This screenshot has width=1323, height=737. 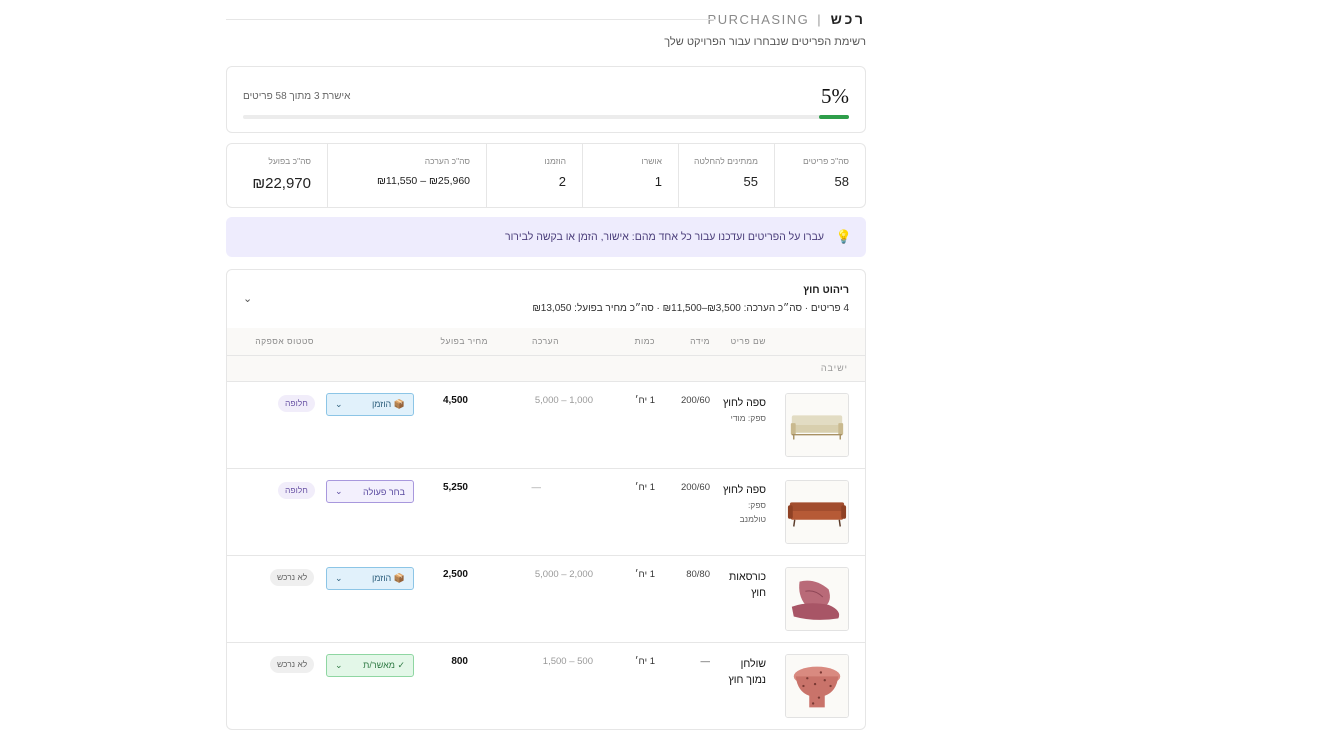 I want to click on stat-label: הוזמנו, so click(x=555, y=161).